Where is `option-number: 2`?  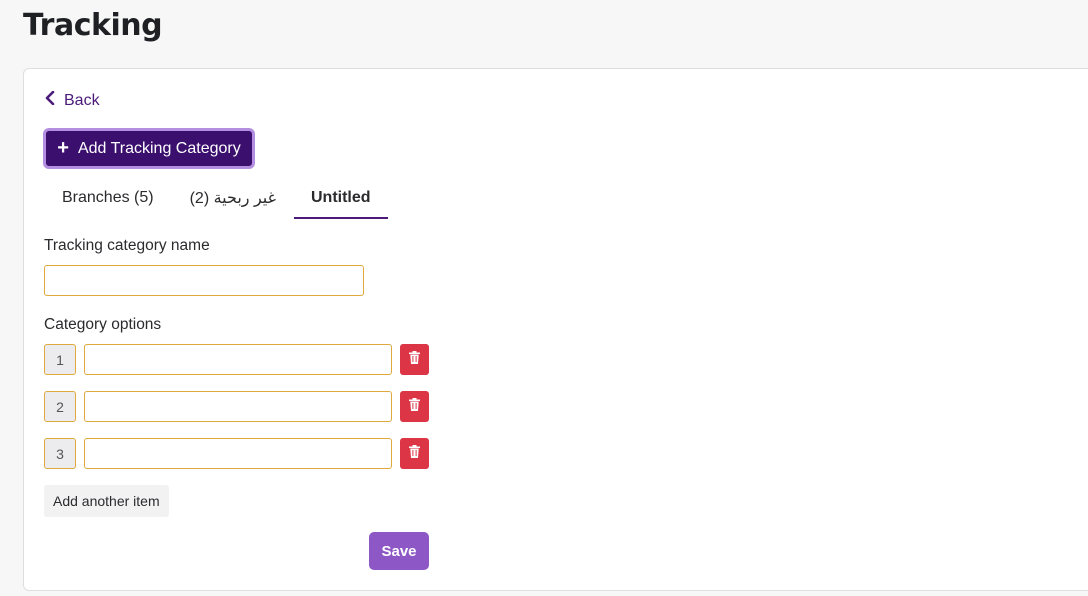
option-number: 2 is located at coordinates (60, 406).